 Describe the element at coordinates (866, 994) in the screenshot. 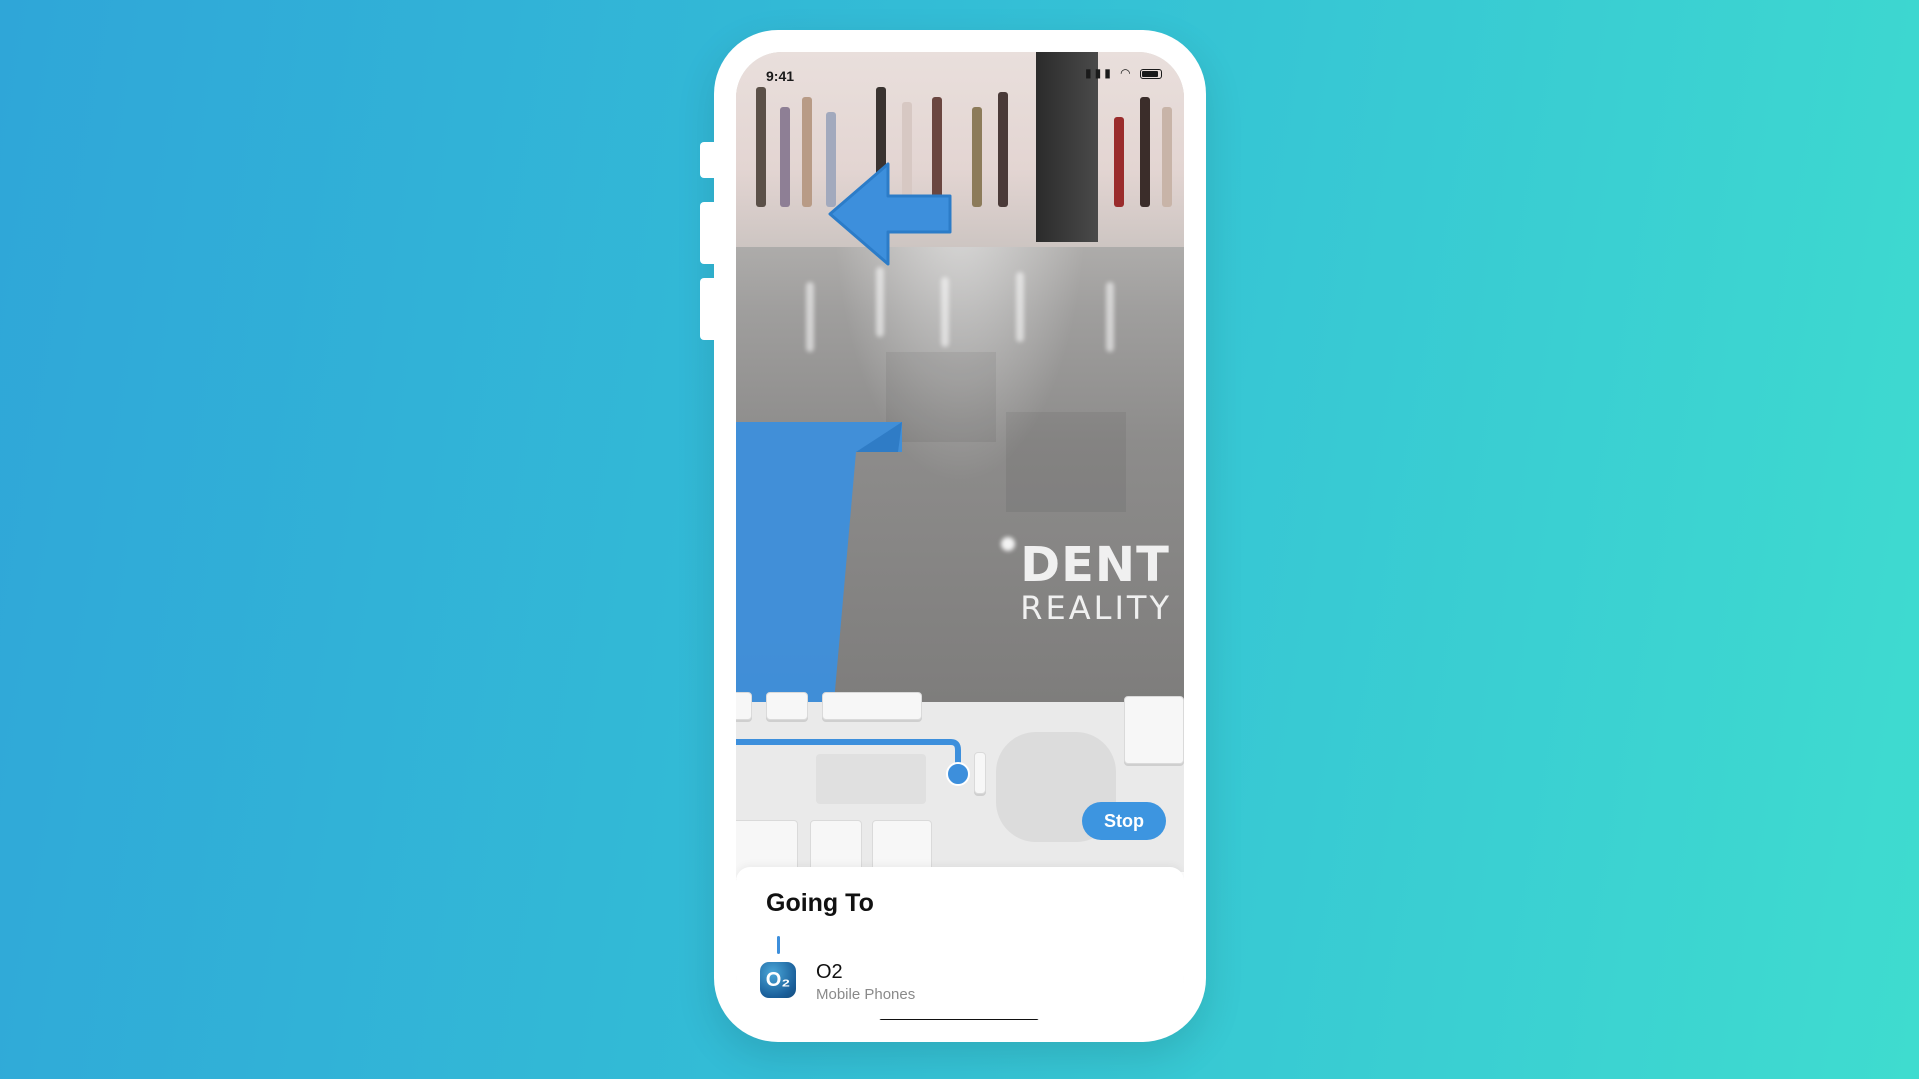

I see `destination-category: Mobile Phones` at that location.